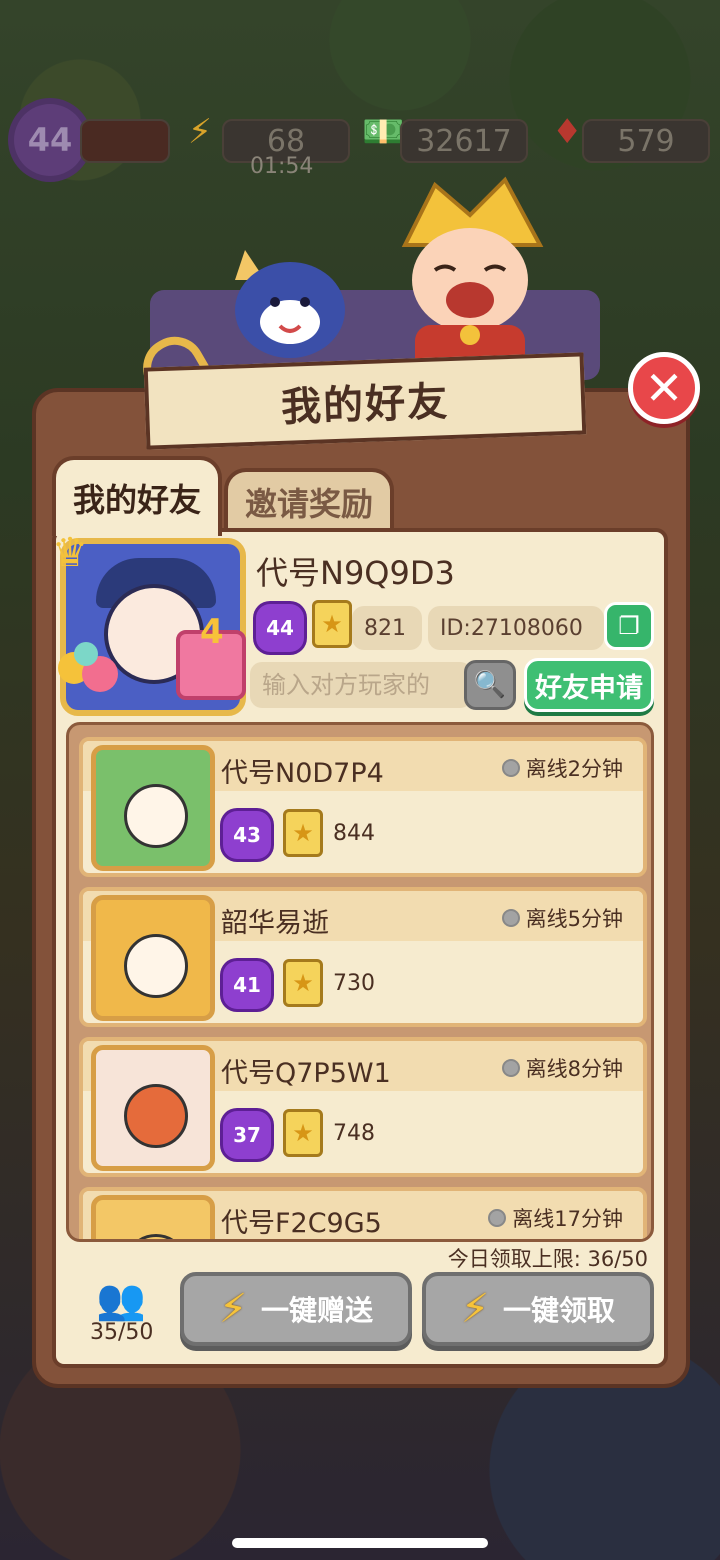 The image size is (720, 1560). What do you see at coordinates (354, 983) in the screenshot?
I see `friend-score: 730` at bounding box center [354, 983].